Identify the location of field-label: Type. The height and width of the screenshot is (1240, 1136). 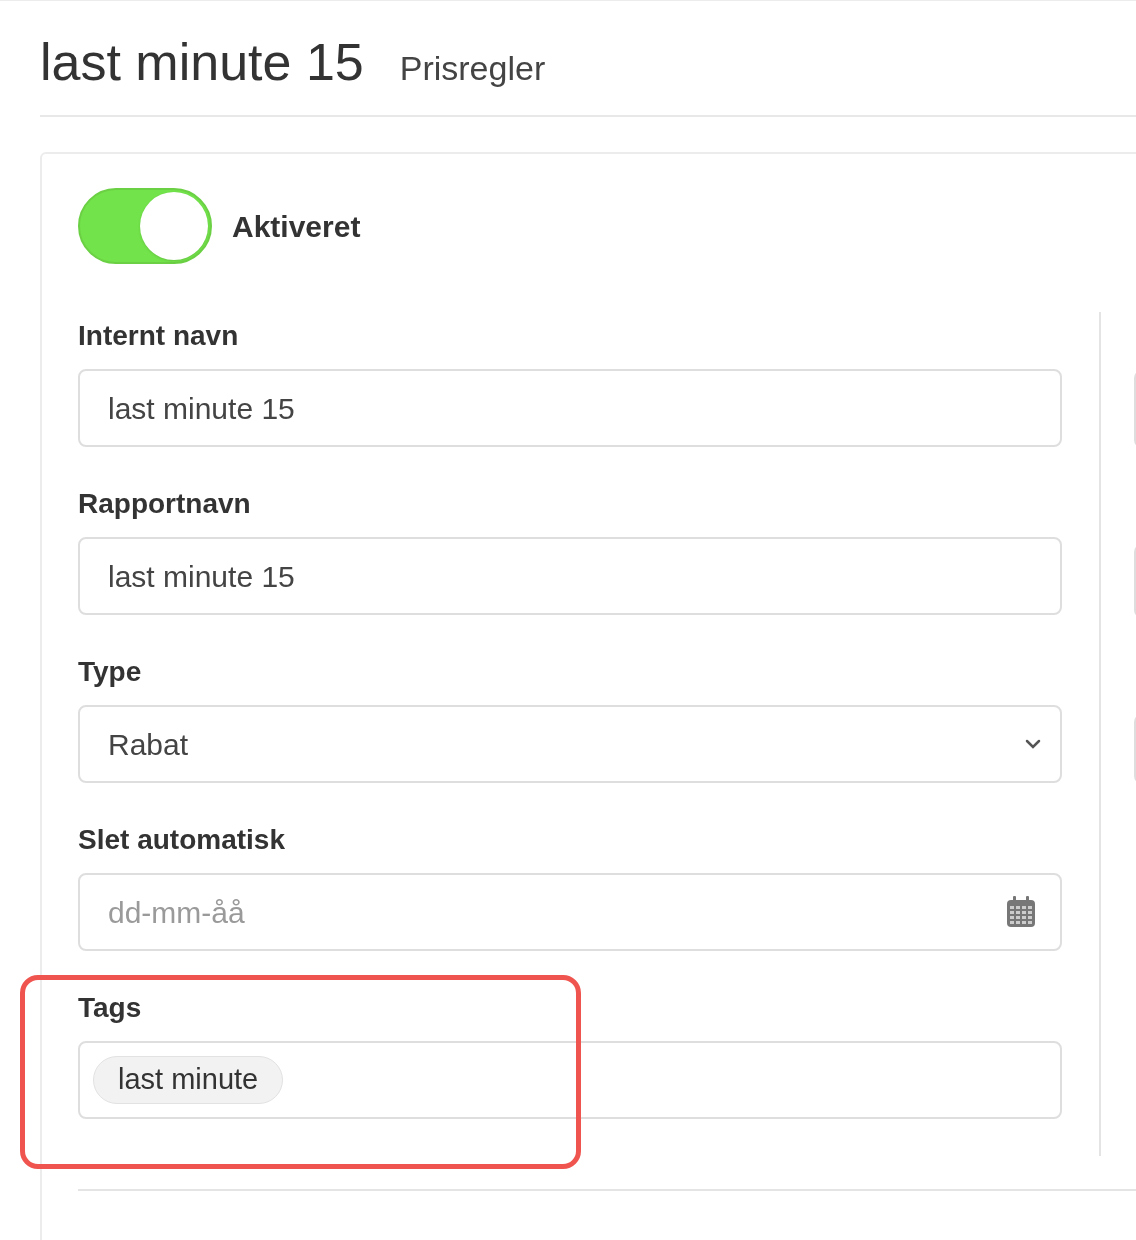
(110, 672).